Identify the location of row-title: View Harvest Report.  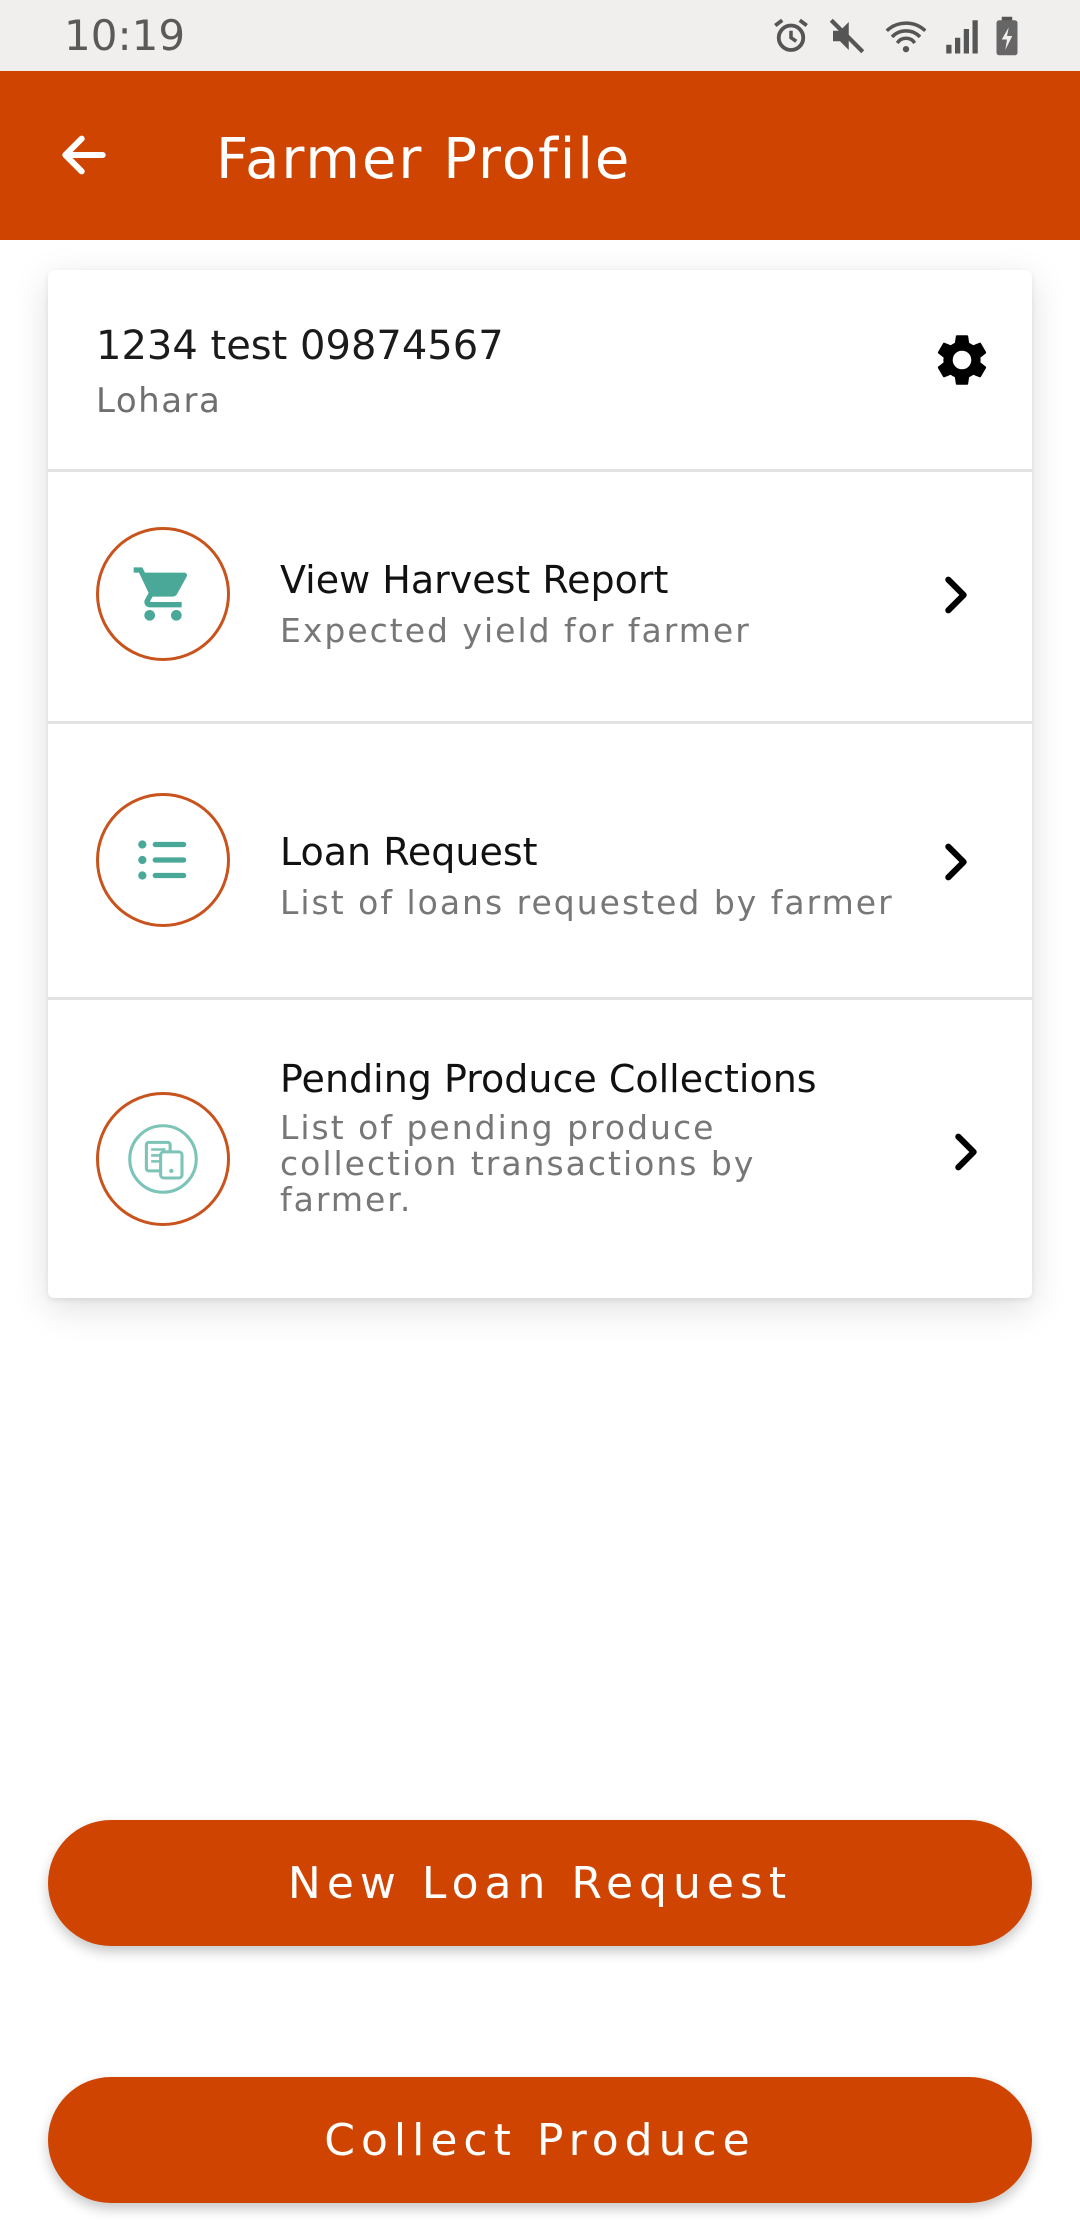
(474, 580).